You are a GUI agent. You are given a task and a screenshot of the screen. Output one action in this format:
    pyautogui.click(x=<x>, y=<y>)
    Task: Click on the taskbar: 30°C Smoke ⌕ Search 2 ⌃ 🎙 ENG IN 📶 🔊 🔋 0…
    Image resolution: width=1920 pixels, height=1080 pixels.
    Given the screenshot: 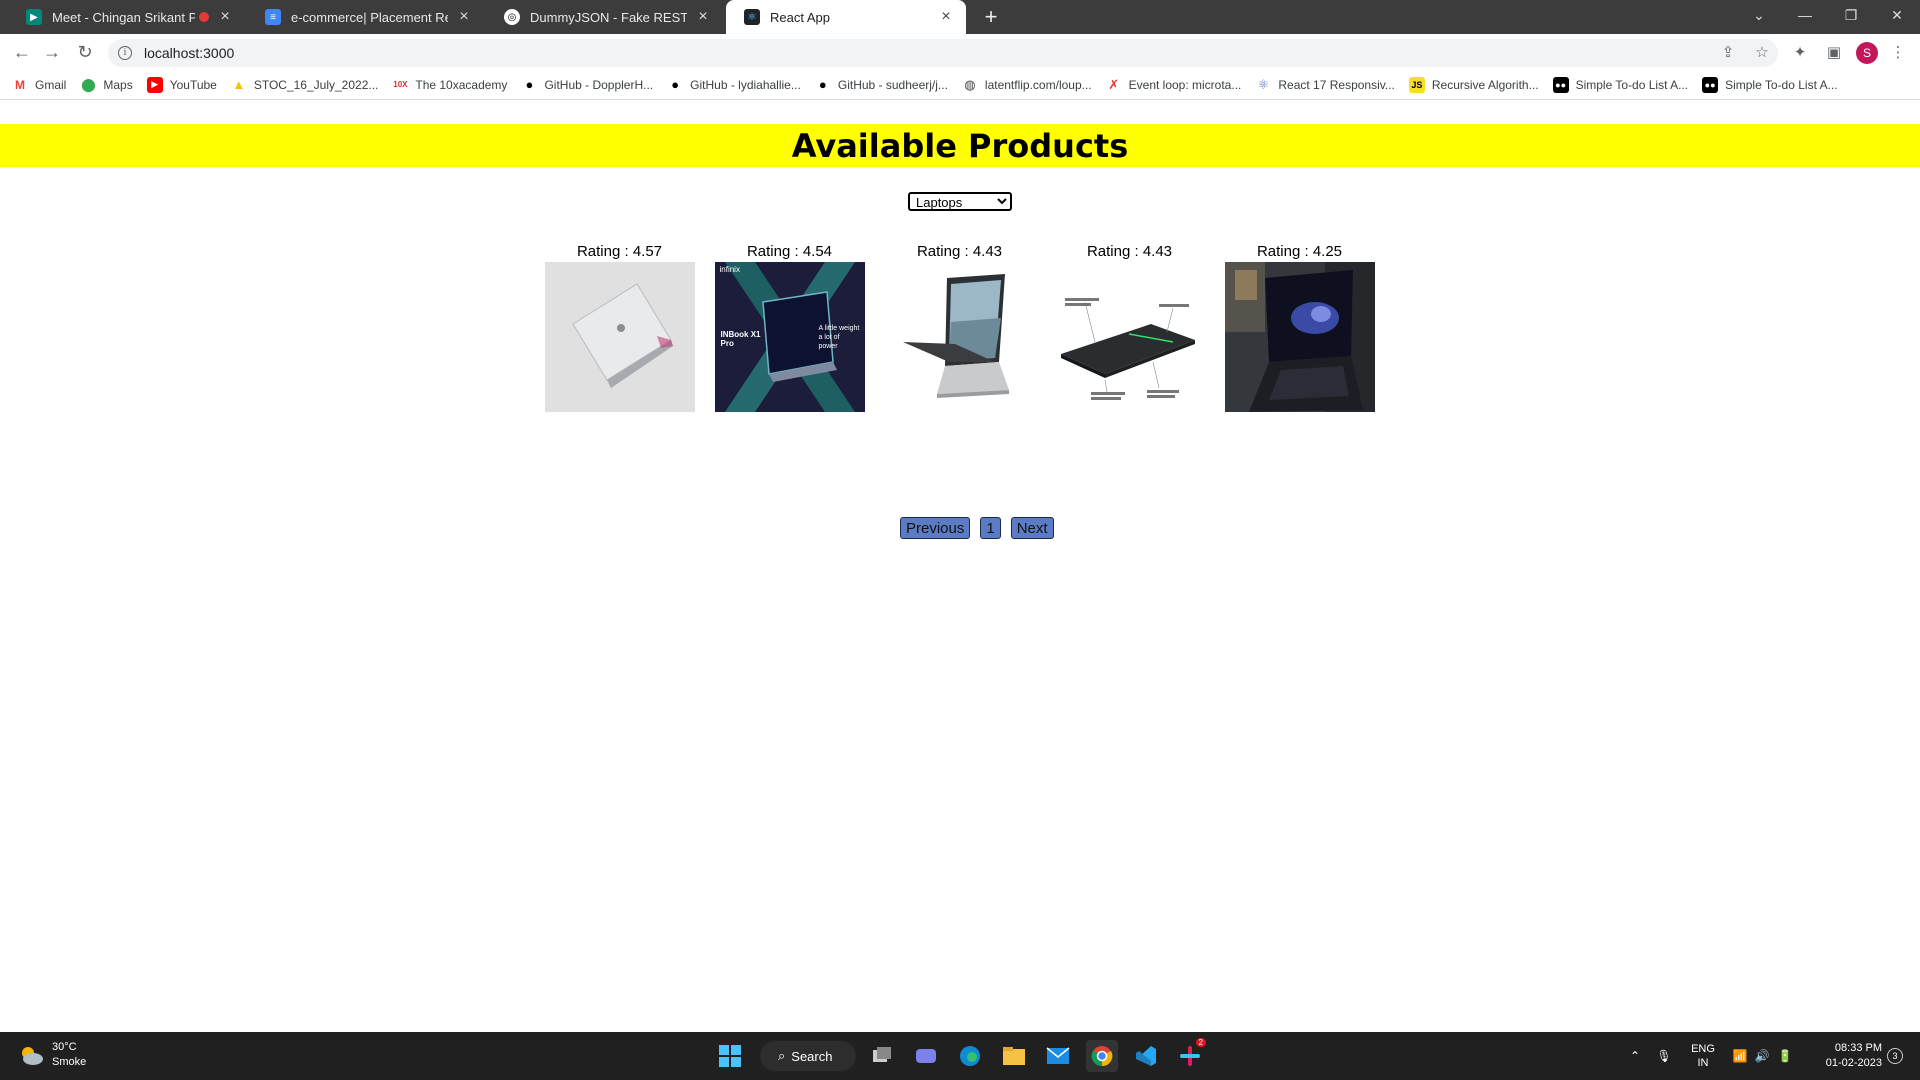 What is the action you would take?
    pyautogui.click(x=960, y=1056)
    